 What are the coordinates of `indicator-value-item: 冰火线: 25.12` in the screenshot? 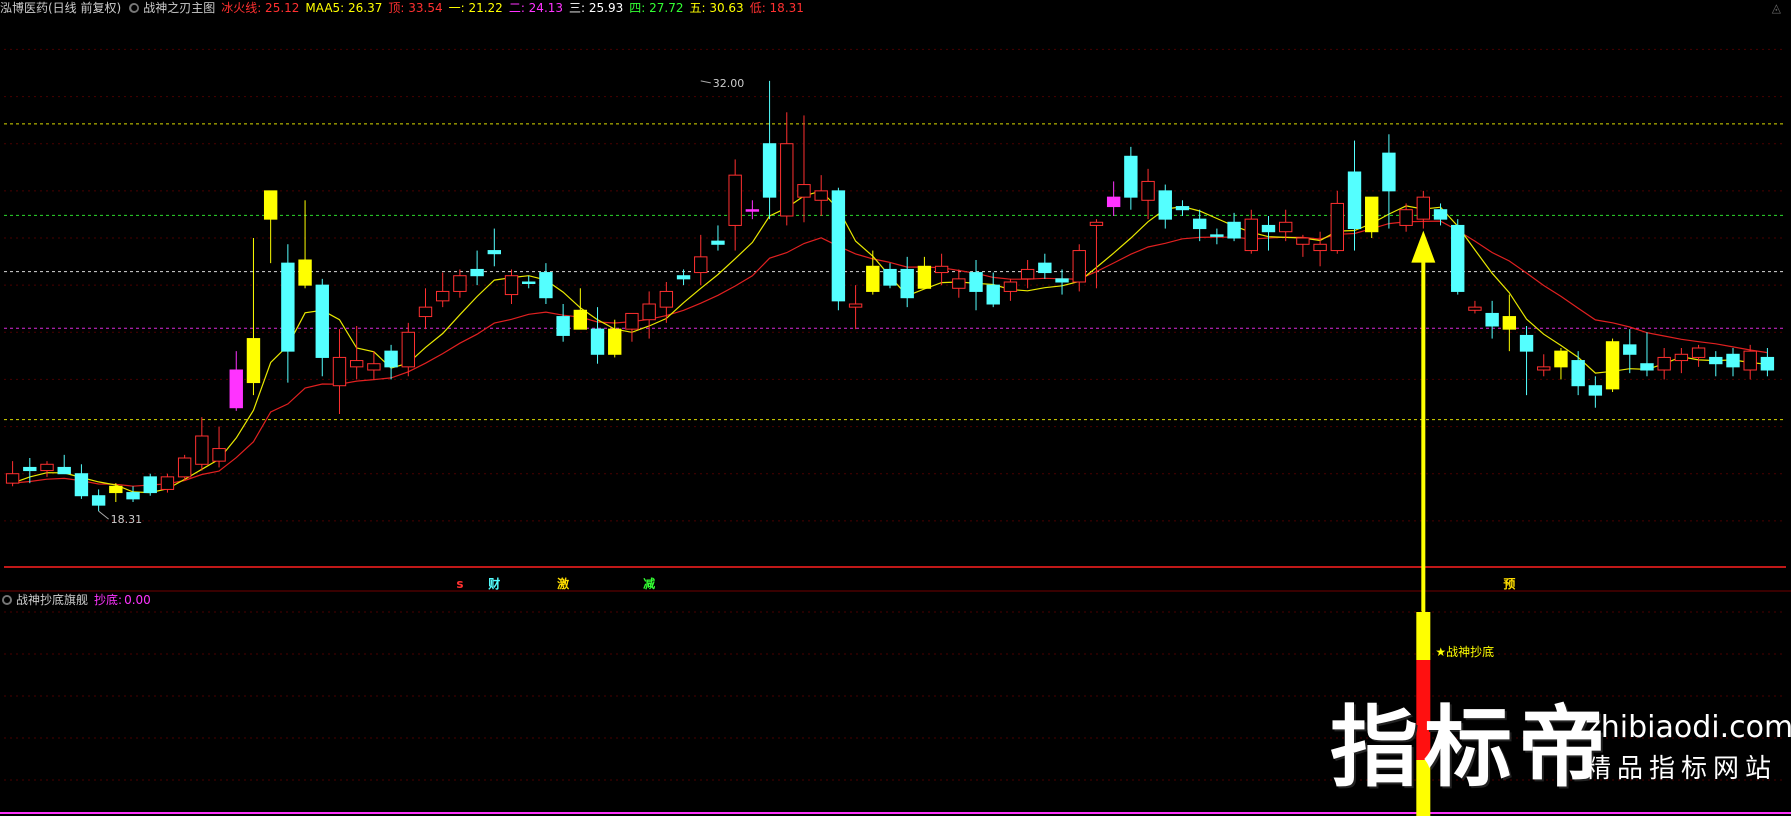 It's located at (260, 8).